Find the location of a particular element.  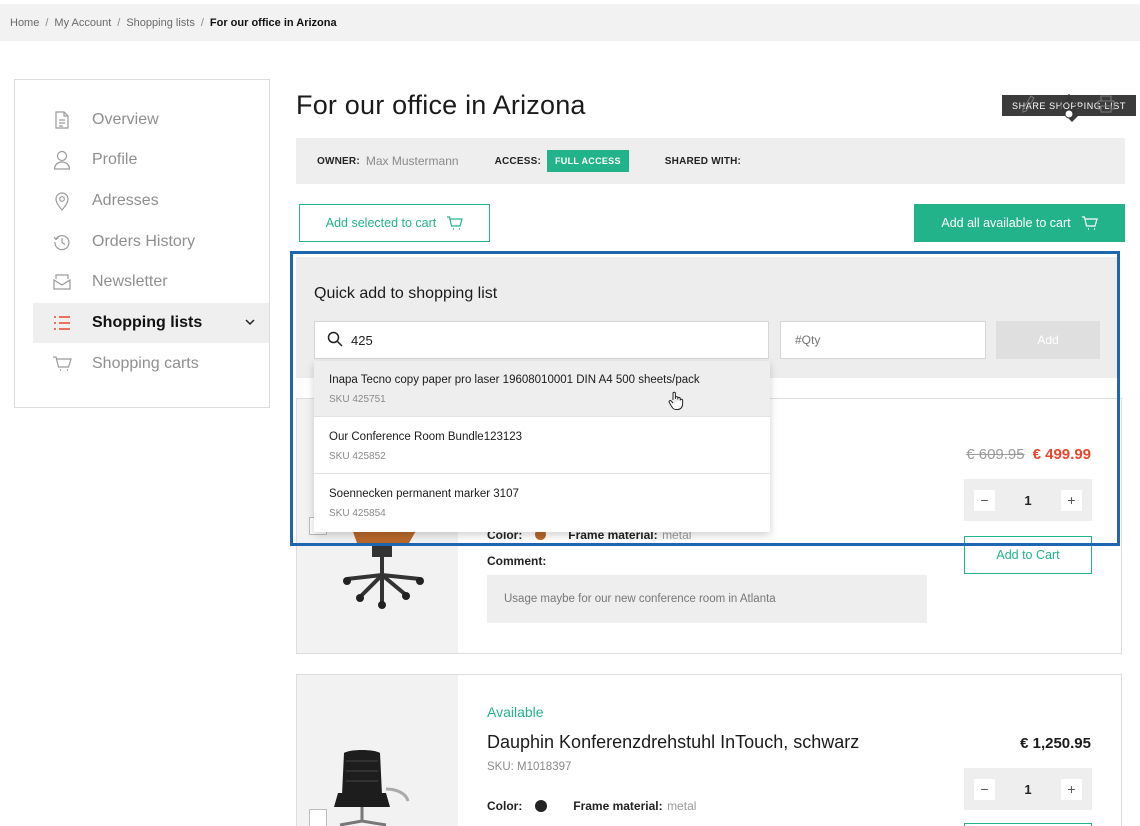

add-all-available-to-cart-button: Add all available to cart is located at coordinates (1019, 223).